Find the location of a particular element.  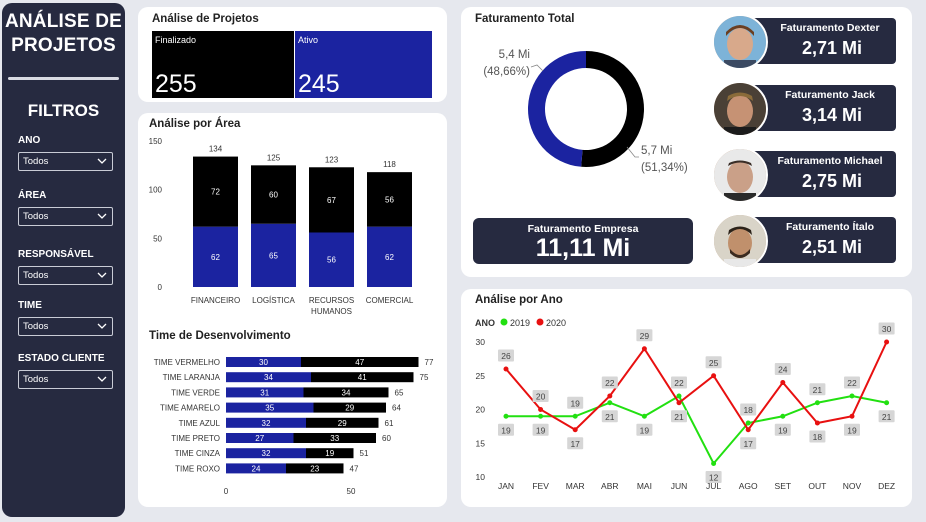

data-label: 19 is located at coordinates (506, 430).